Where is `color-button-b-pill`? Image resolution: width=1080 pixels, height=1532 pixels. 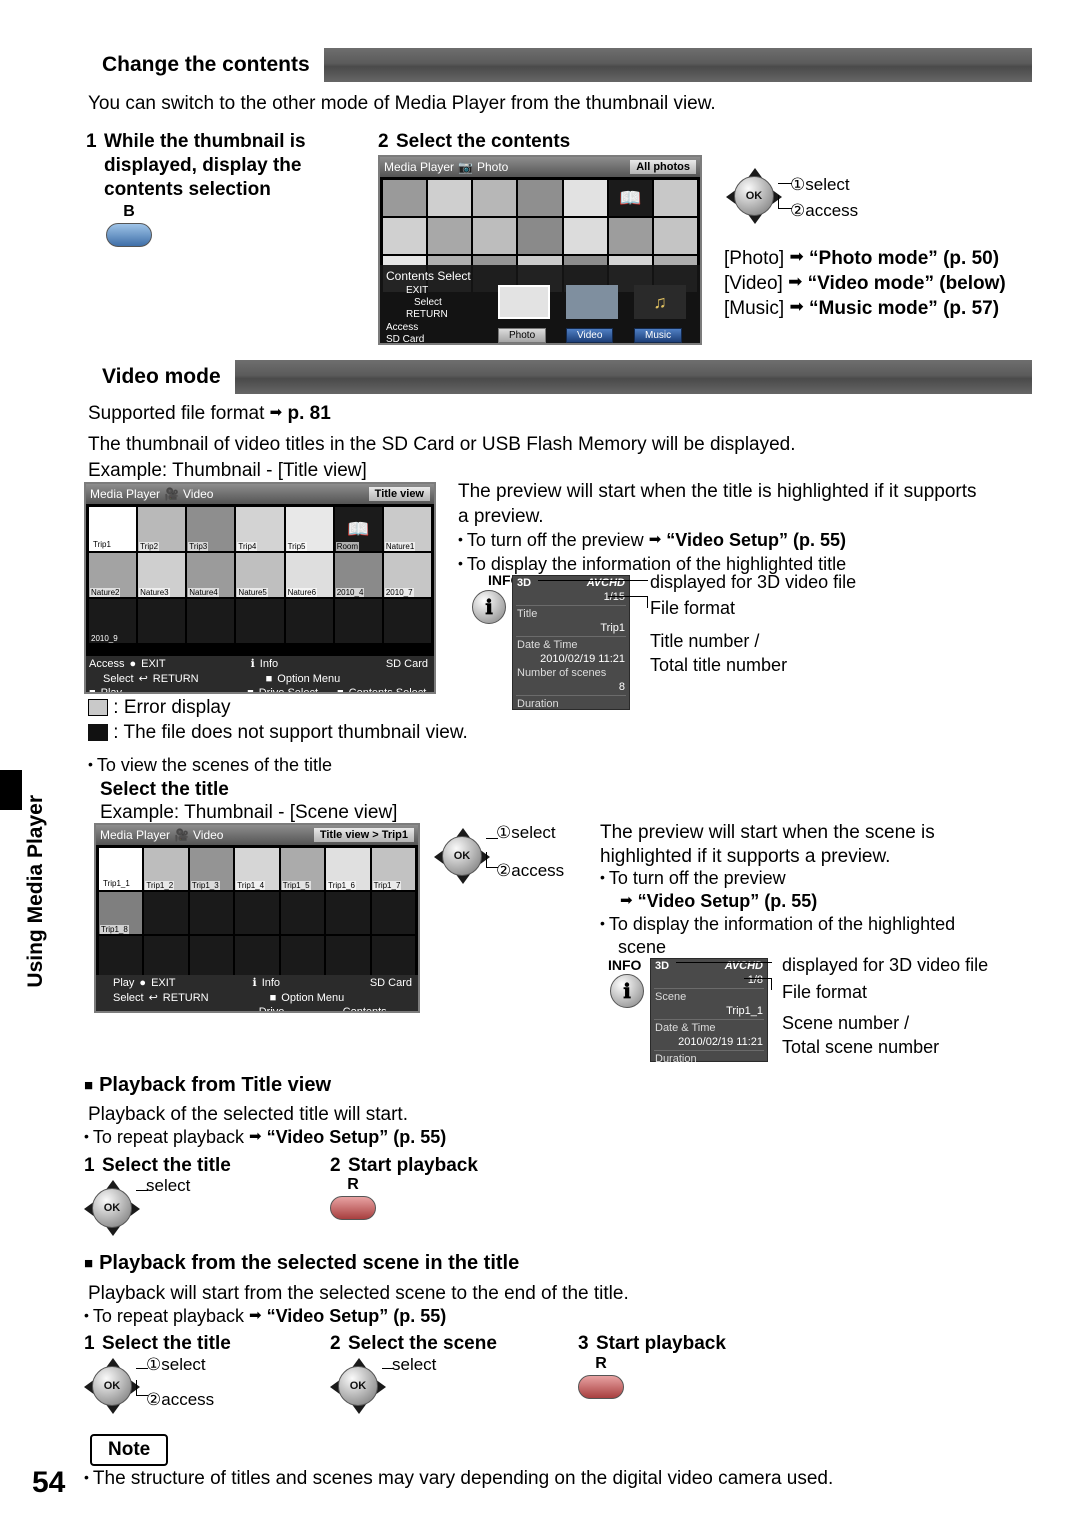
color-button-b-pill is located at coordinates (129, 235).